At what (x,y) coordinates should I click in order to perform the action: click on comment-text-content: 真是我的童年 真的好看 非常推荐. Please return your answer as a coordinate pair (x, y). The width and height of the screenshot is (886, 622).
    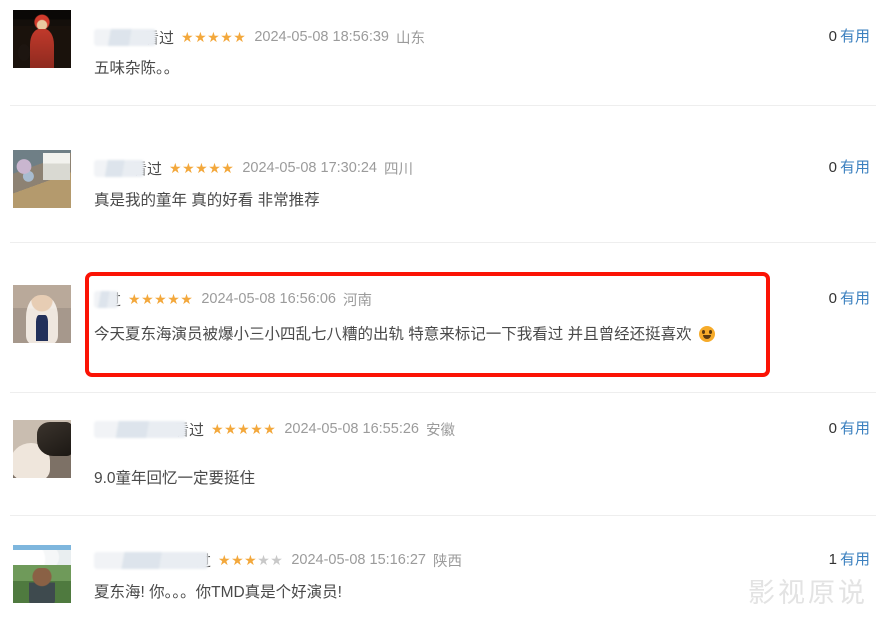
    Looking at the image, I should click on (207, 200).